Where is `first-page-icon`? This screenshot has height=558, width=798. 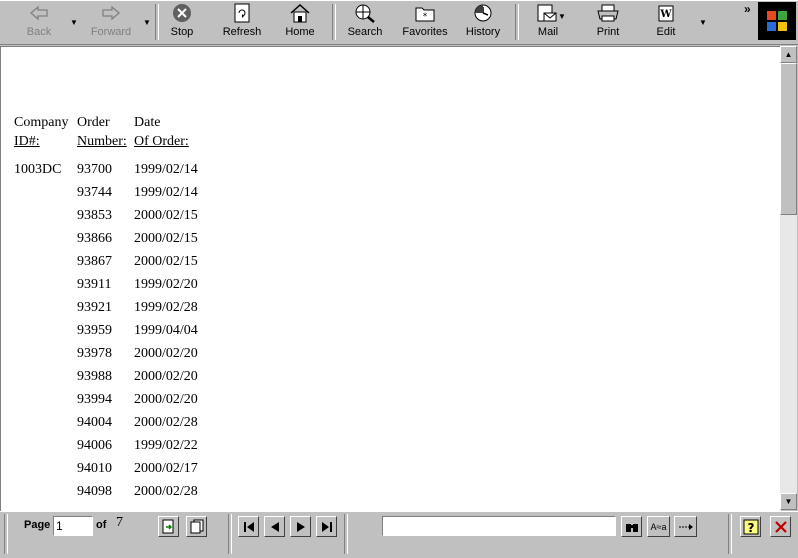
first-page-icon is located at coordinates (248, 526).